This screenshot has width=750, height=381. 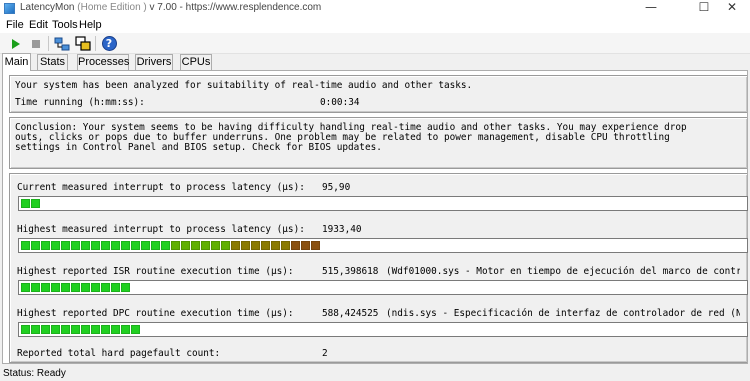 I want to click on minimize-button: —, so click(x=651, y=8).